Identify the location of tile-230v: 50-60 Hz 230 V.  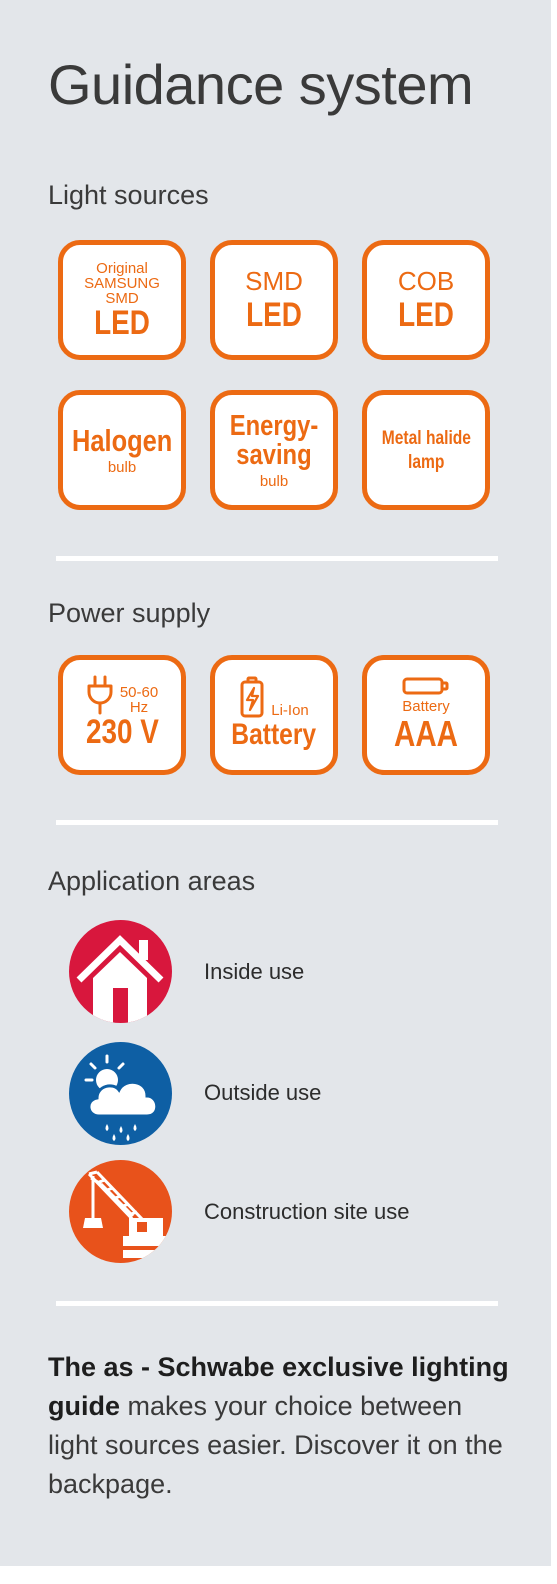
(122, 715).